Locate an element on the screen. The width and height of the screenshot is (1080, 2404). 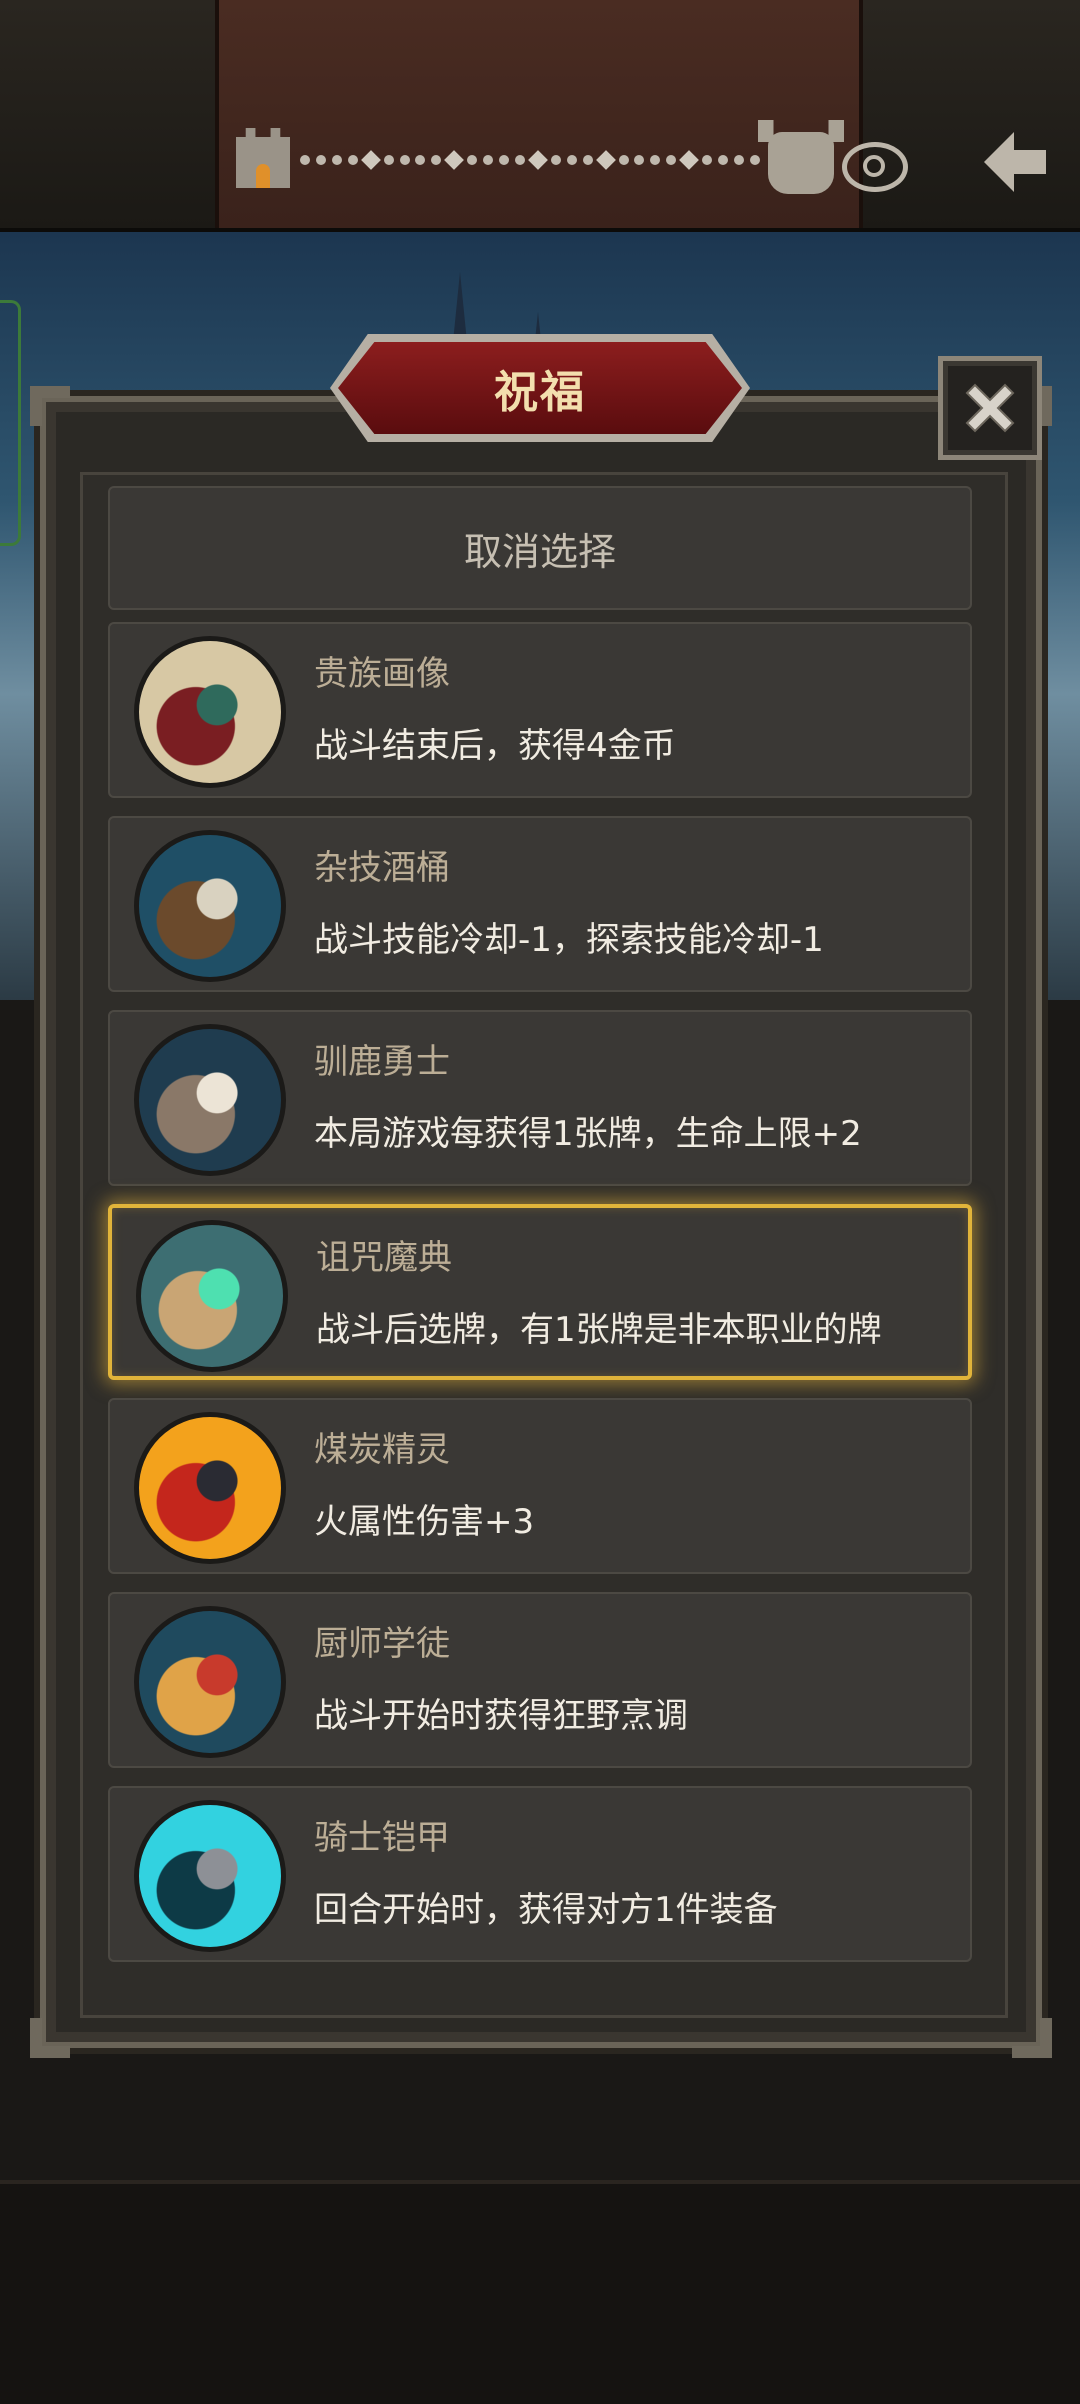
close-icon is located at coordinates (990, 408).